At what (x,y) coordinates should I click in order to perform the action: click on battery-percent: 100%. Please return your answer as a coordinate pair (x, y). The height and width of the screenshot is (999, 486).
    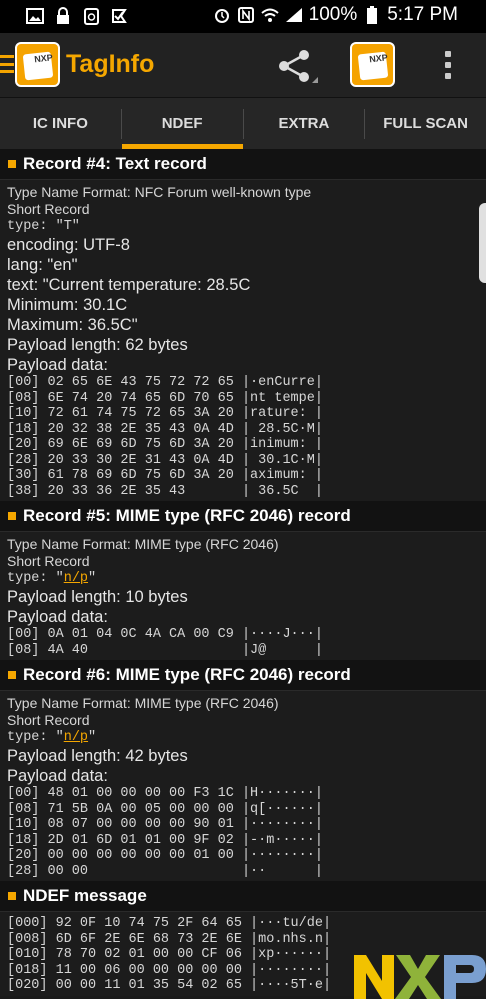
    Looking at the image, I should click on (333, 14).